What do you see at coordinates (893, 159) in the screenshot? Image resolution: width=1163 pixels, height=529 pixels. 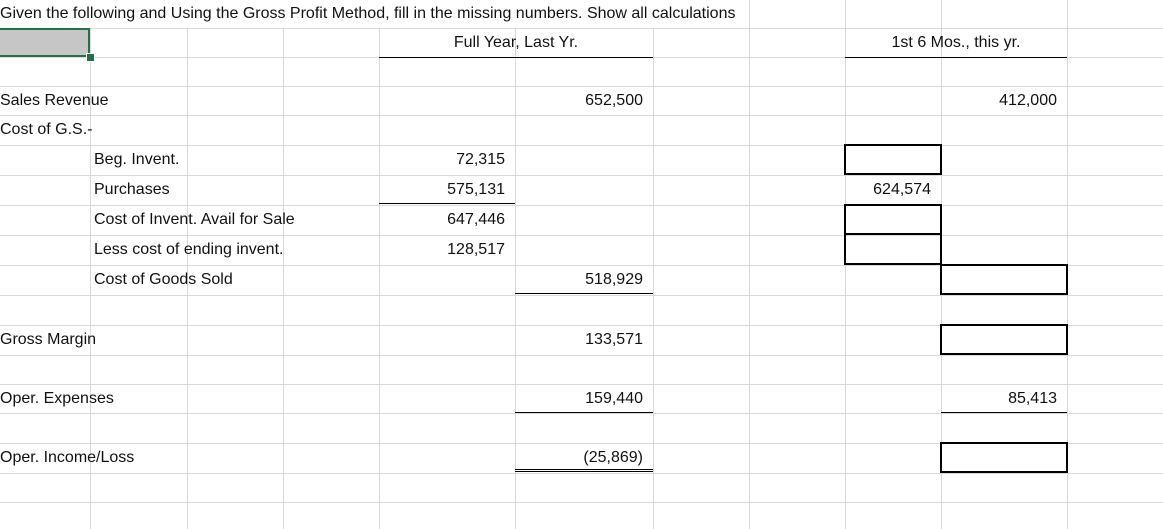 I see `beg-invent-six-months-input` at bounding box center [893, 159].